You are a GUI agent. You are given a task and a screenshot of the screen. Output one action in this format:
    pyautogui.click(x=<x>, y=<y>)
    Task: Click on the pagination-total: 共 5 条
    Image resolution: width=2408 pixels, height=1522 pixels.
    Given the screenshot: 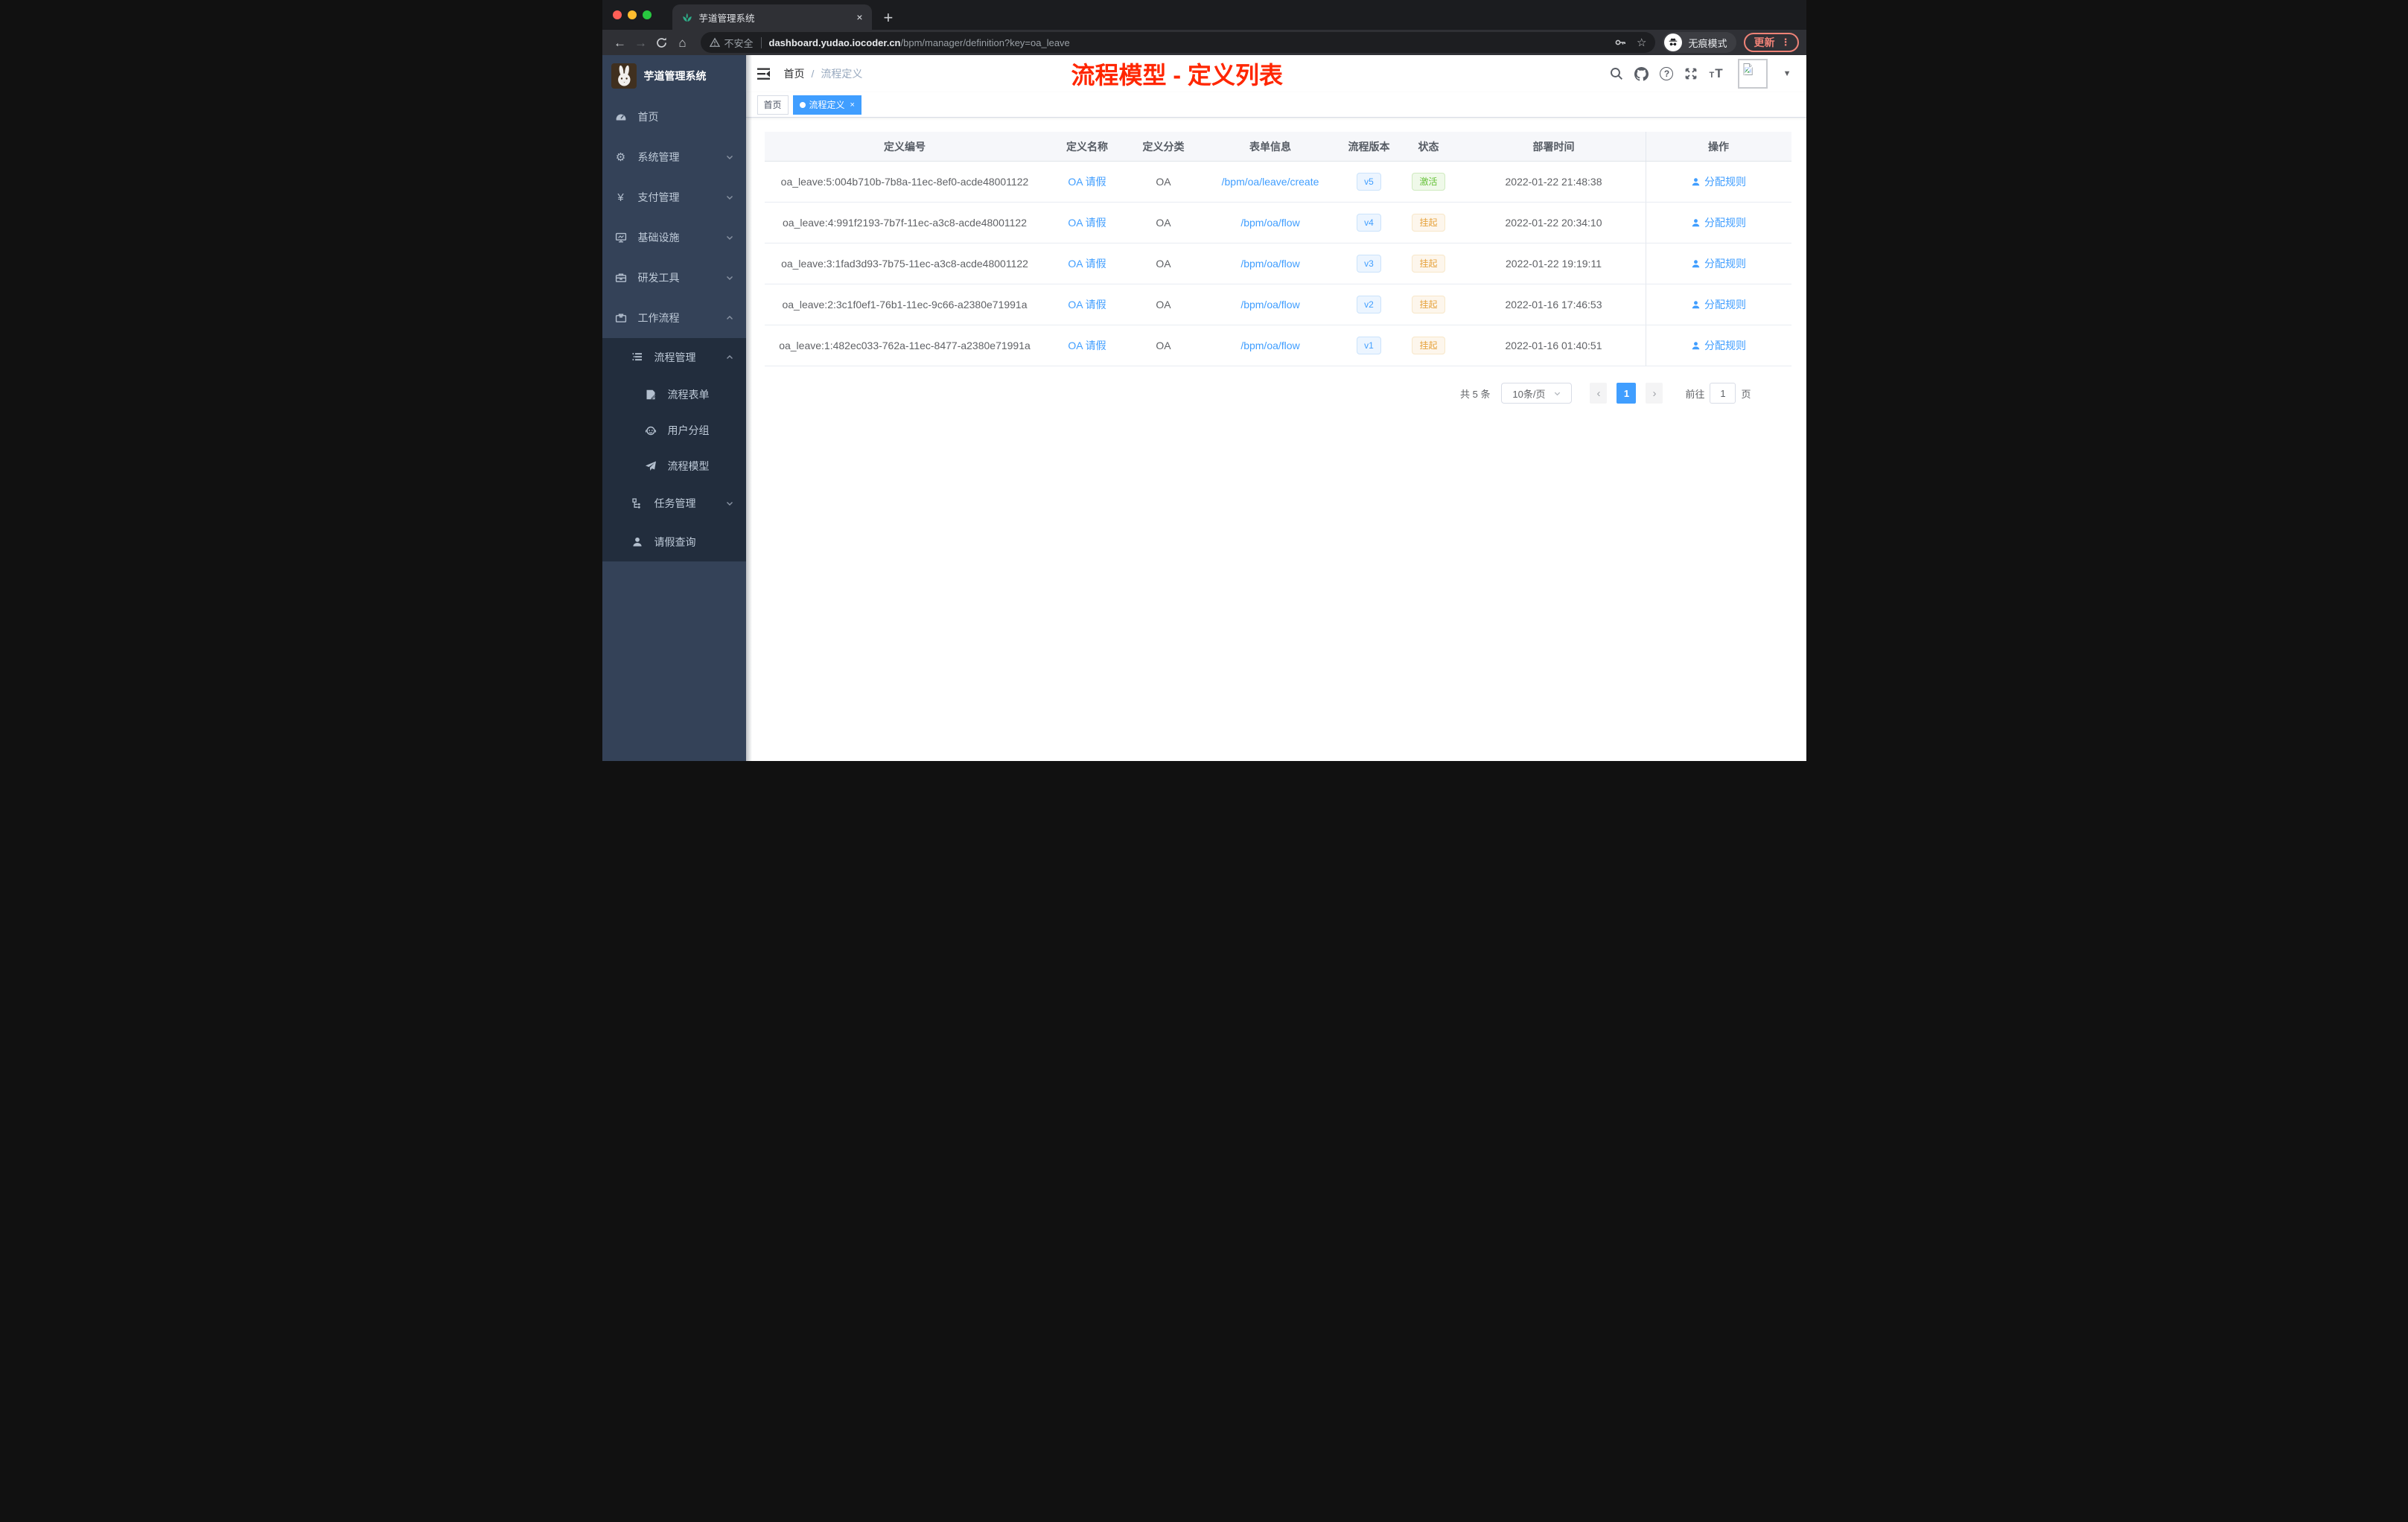 What is the action you would take?
    pyautogui.click(x=1475, y=394)
    